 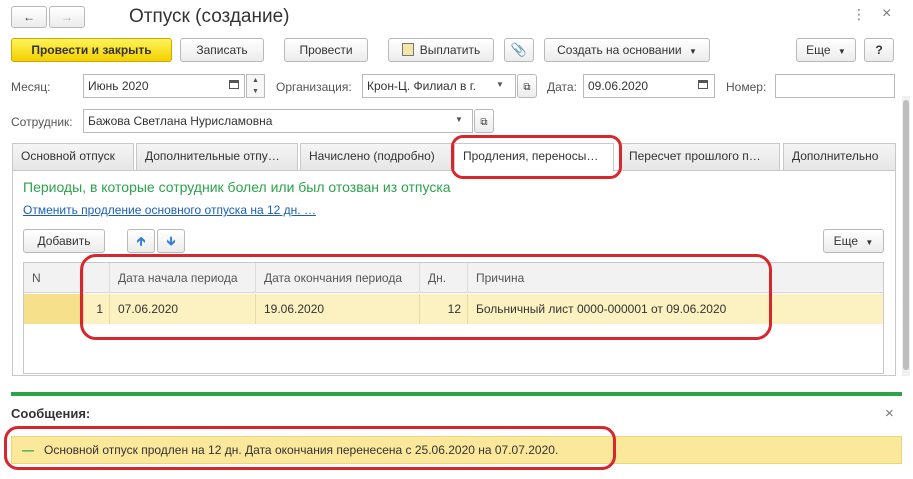 I want to click on arrow-down-icon: 🡳, so click(x=171, y=241).